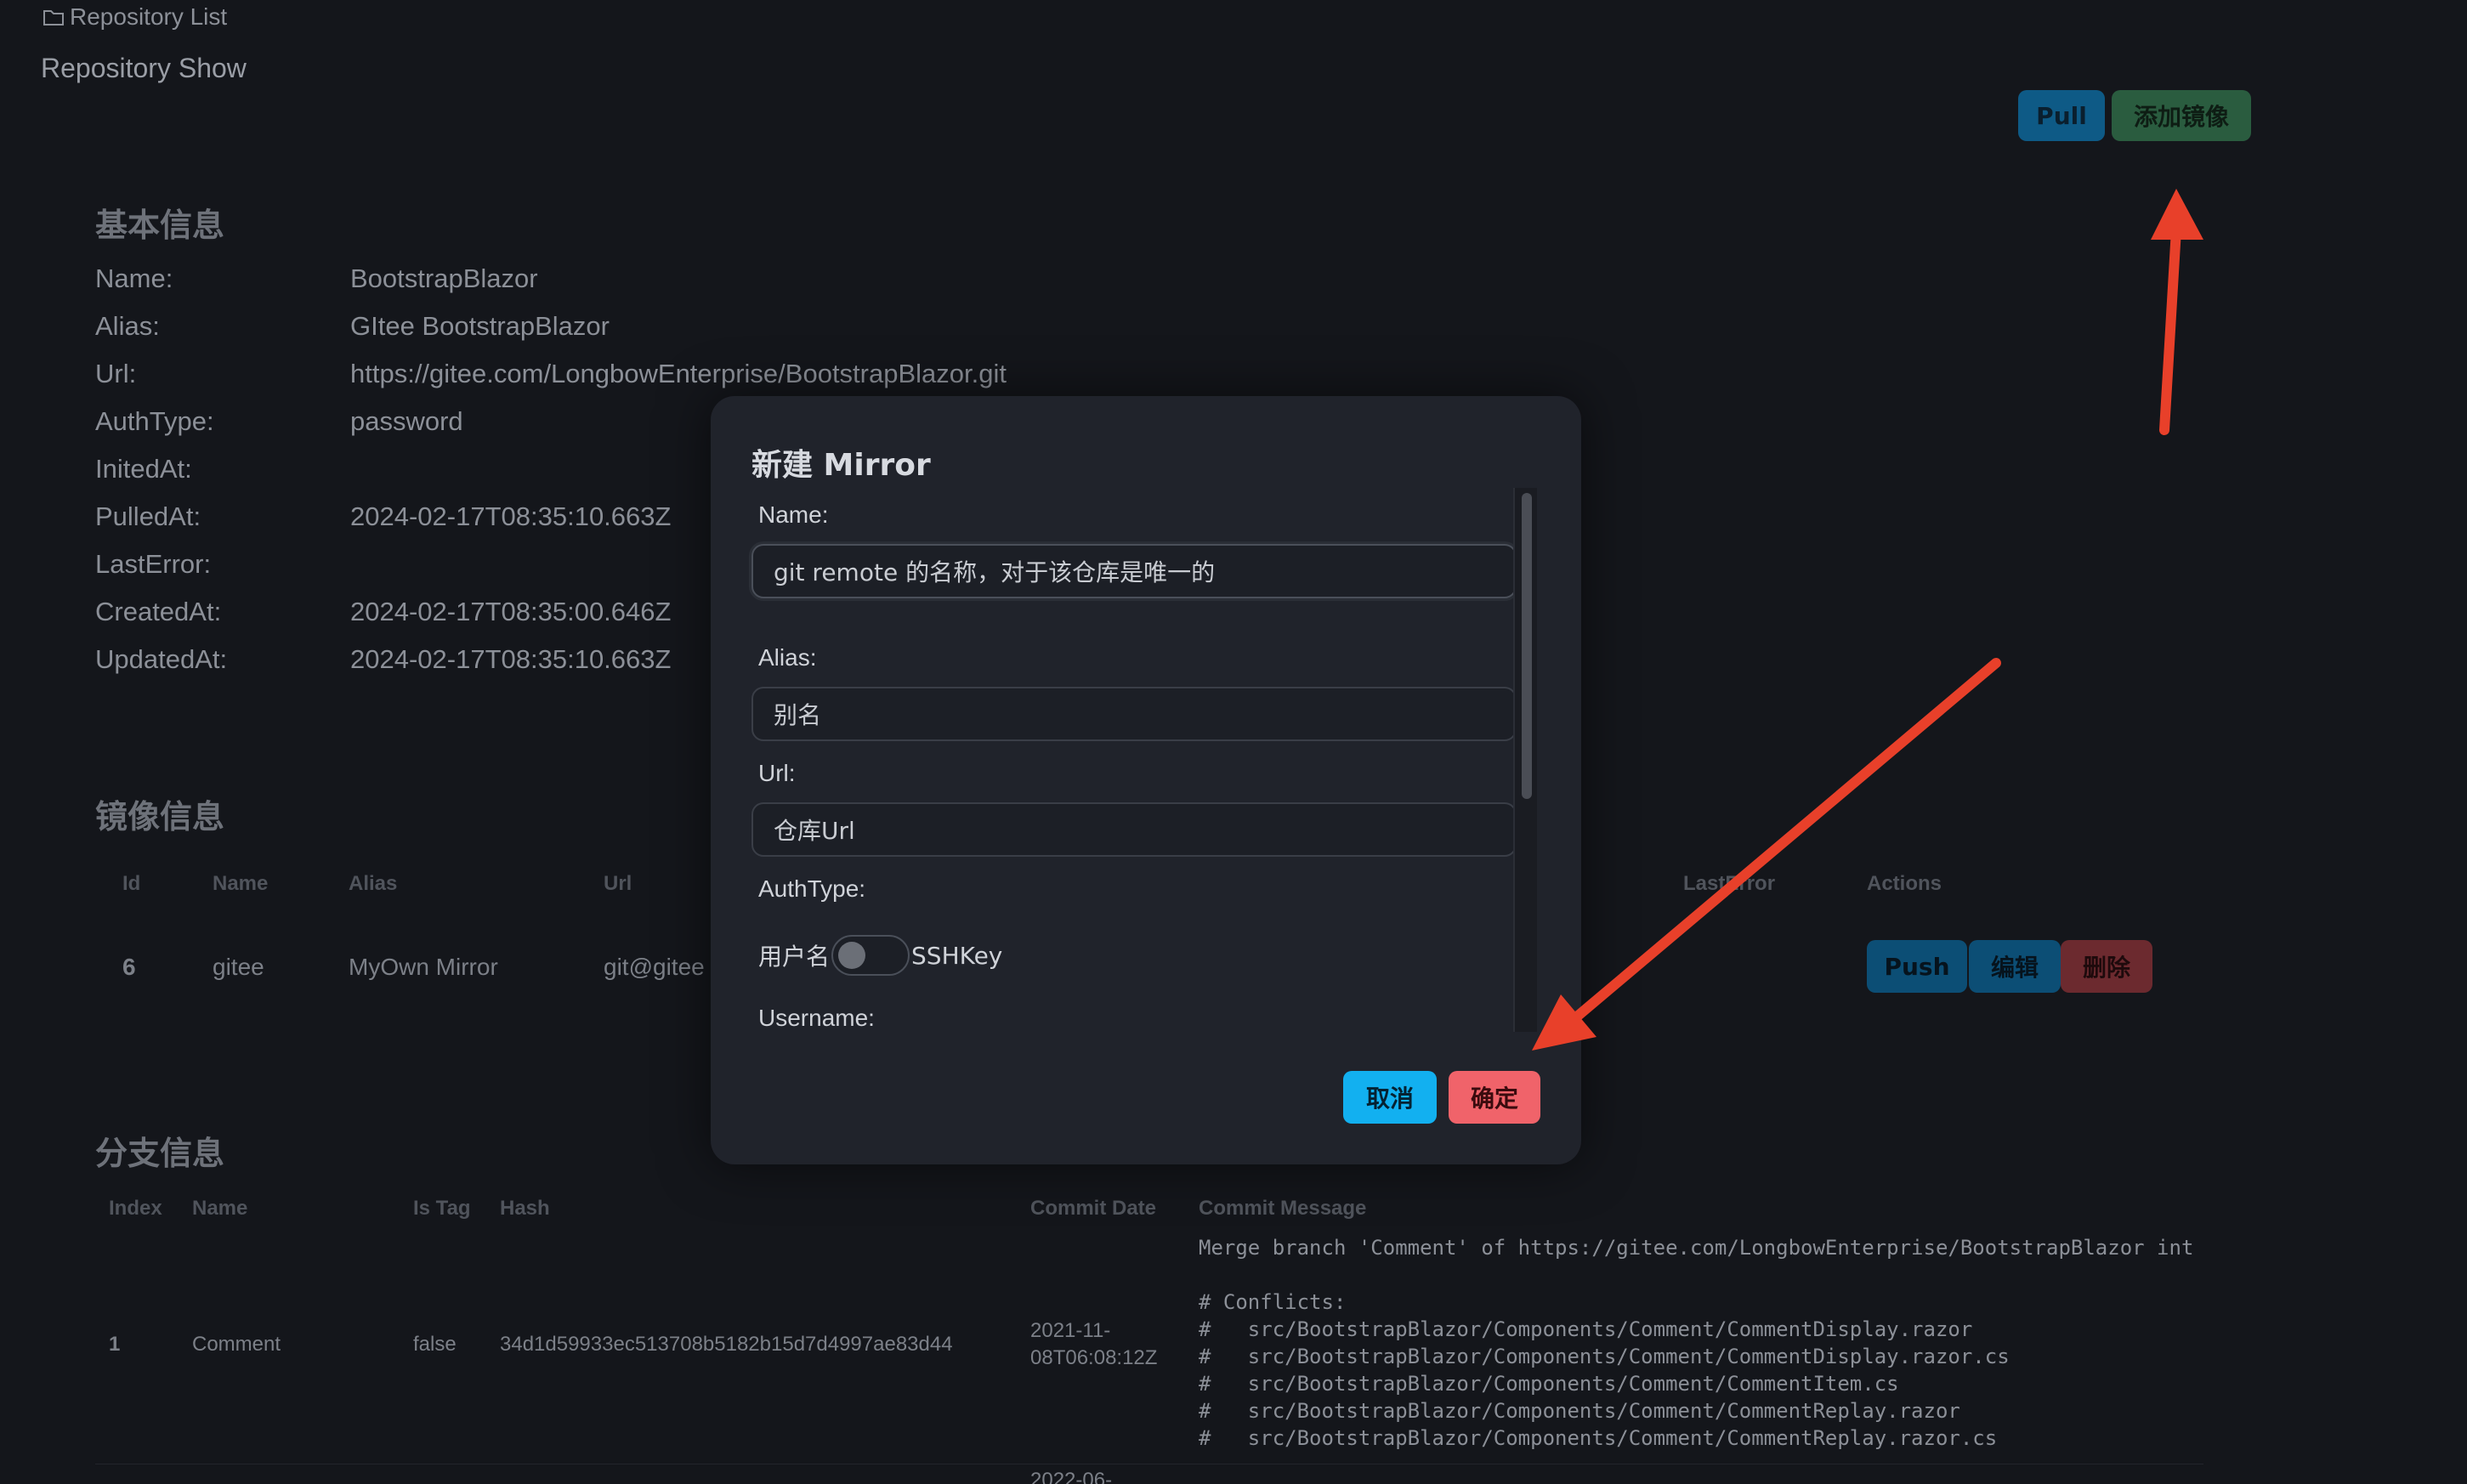 The width and height of the screenshot is (2467, 1484). What do you see at coordinates (812, 888) in the screenshot?
I see `authtype-label: AuthType:` at bounding box center [812, 888].